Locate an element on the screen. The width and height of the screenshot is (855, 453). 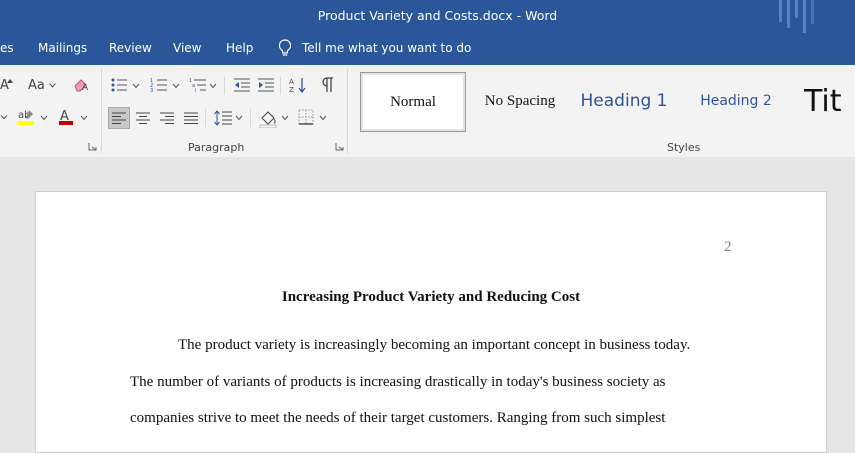
svg-text: 3 is located at coordinates (151, 90).